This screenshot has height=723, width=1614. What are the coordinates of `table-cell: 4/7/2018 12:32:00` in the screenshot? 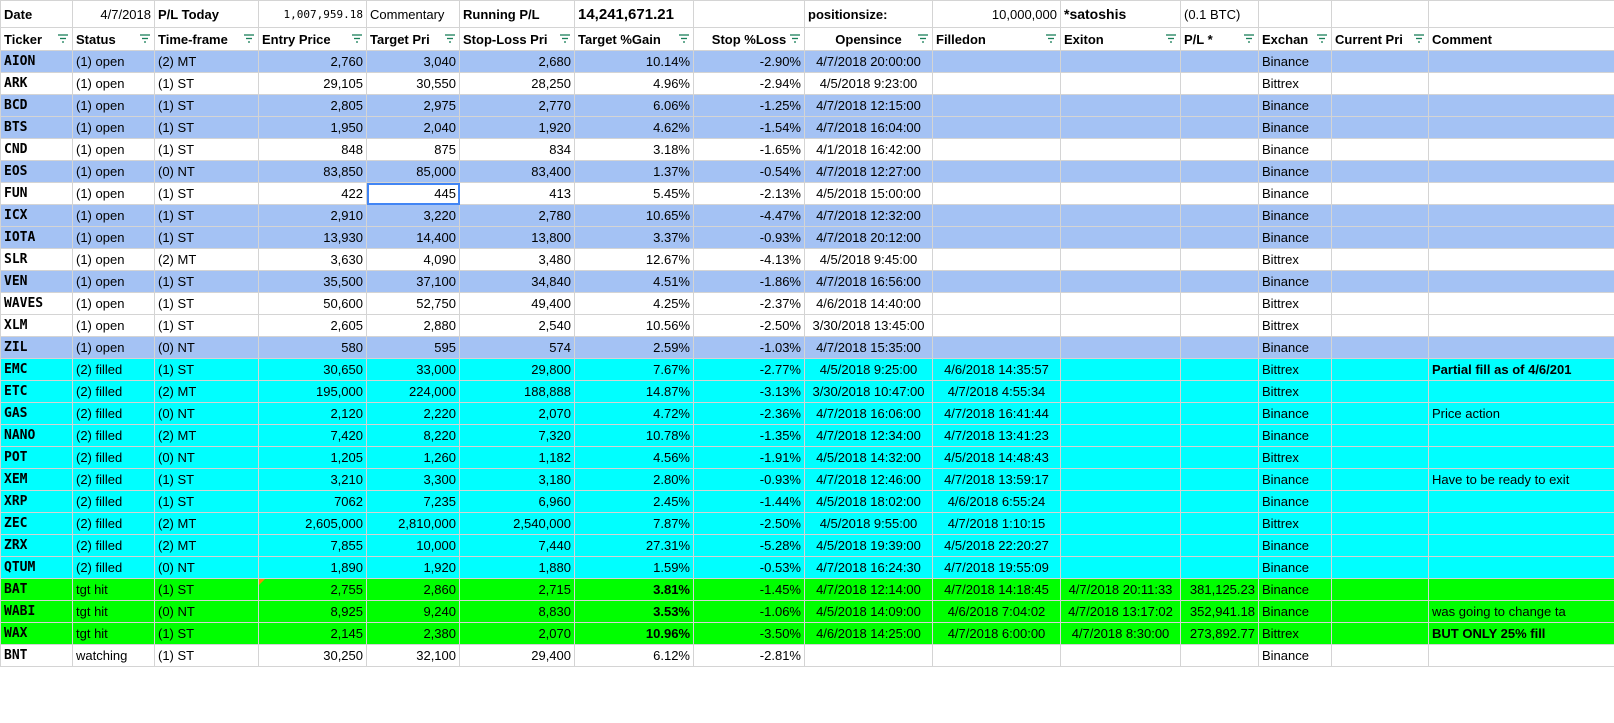 It's located at (868, 215).